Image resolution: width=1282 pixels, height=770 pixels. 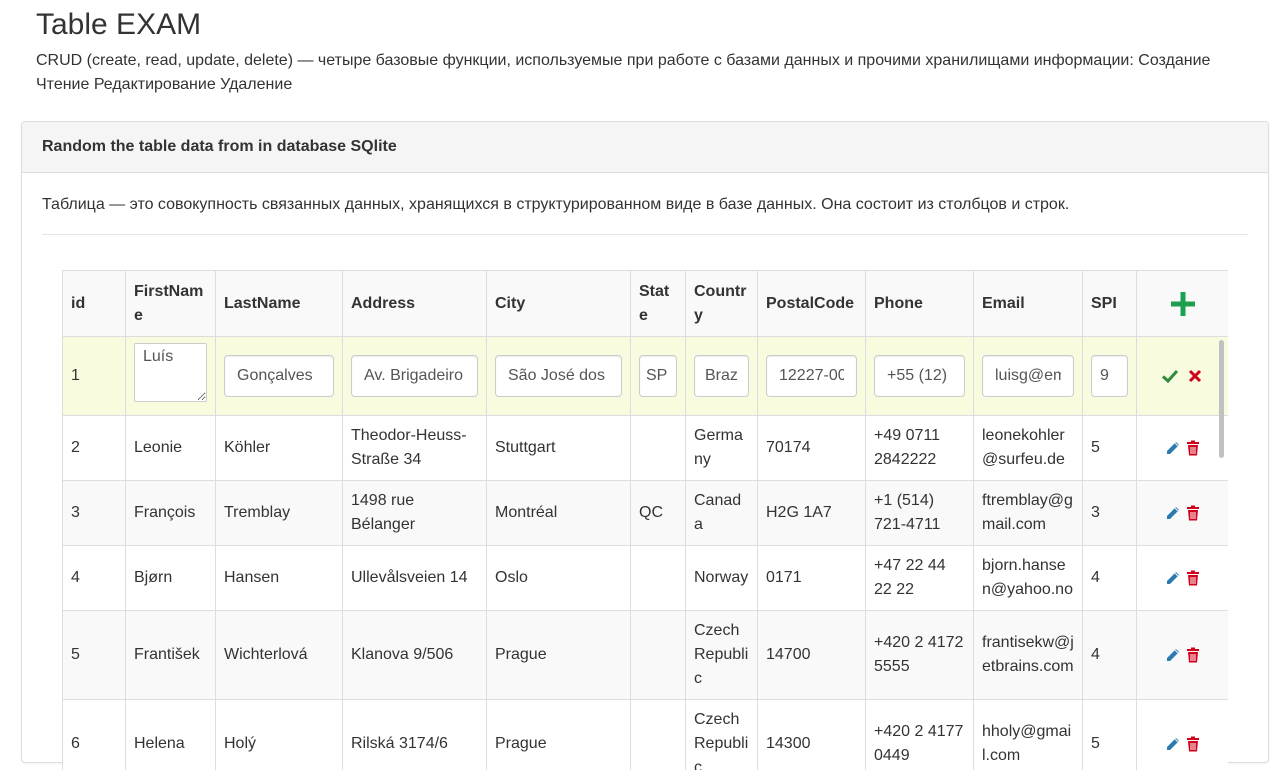 I want to click on header-address: Address, so click(x=415, y=304).